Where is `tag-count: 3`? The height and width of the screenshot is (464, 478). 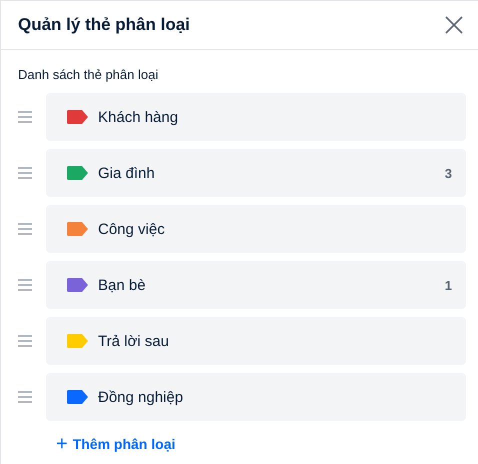
tag-count: 3 is located at coordinates (448, 173).